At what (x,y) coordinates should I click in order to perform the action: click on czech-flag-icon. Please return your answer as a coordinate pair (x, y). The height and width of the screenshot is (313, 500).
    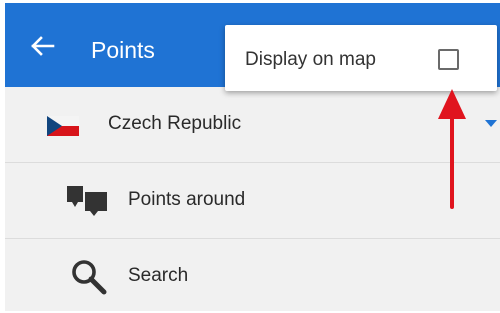
    Looking at the image, I should click on (63, 126).